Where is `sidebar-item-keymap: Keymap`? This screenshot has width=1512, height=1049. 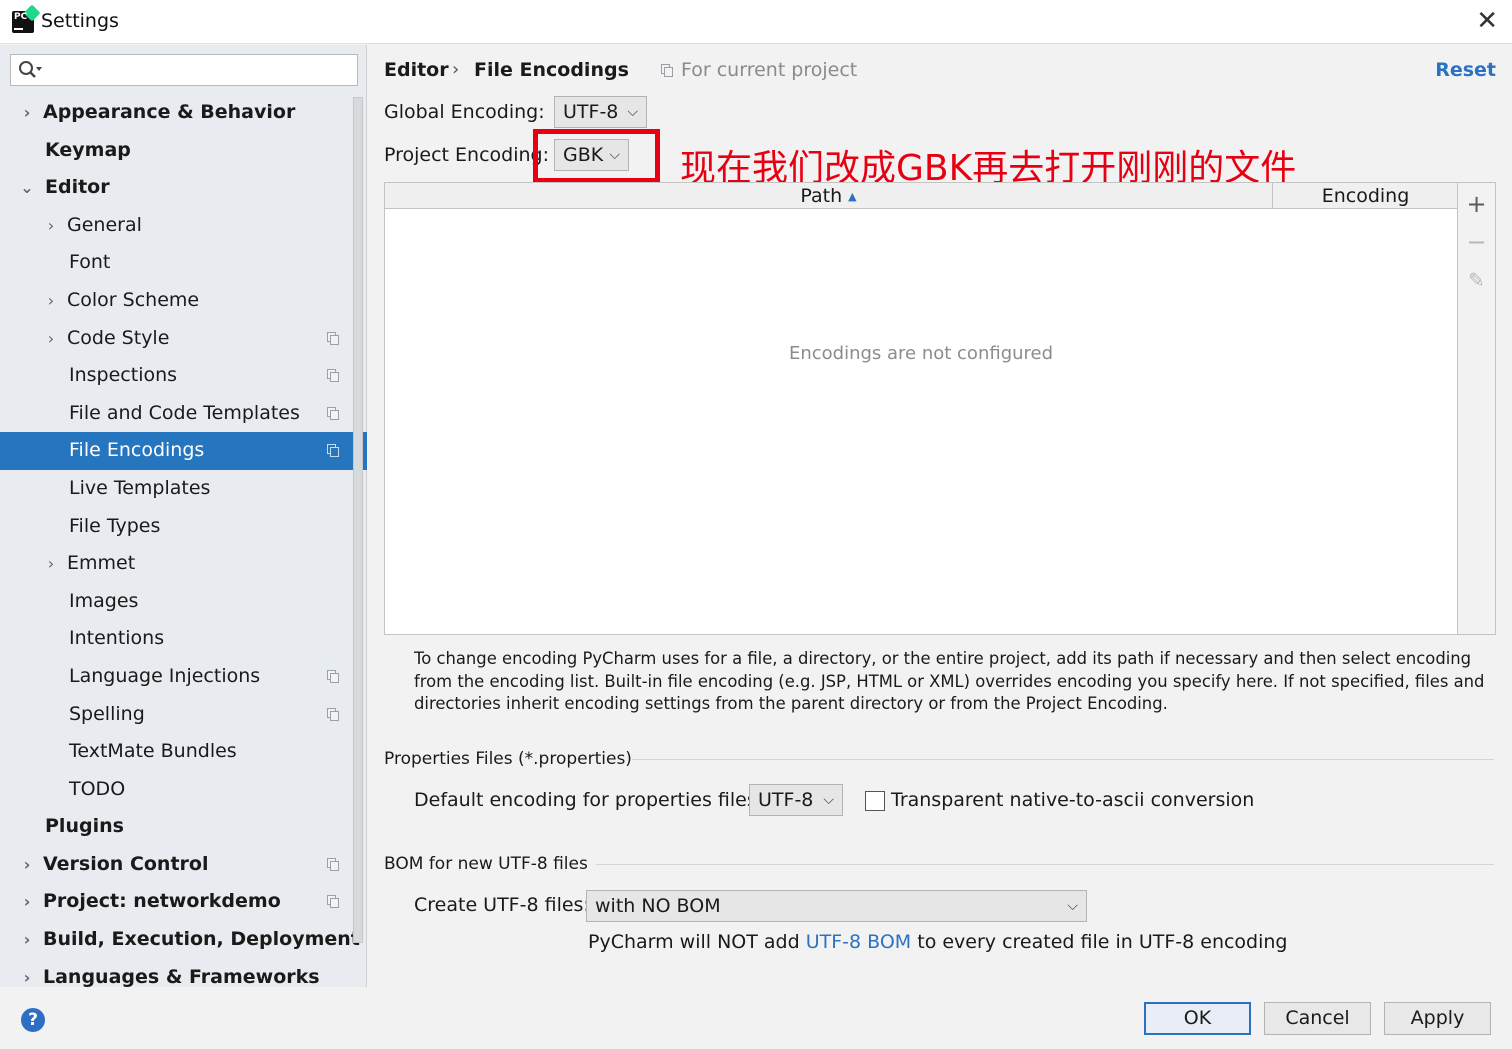
sidebar-item-keymap: Keymap is located at coordinates (176, 151).